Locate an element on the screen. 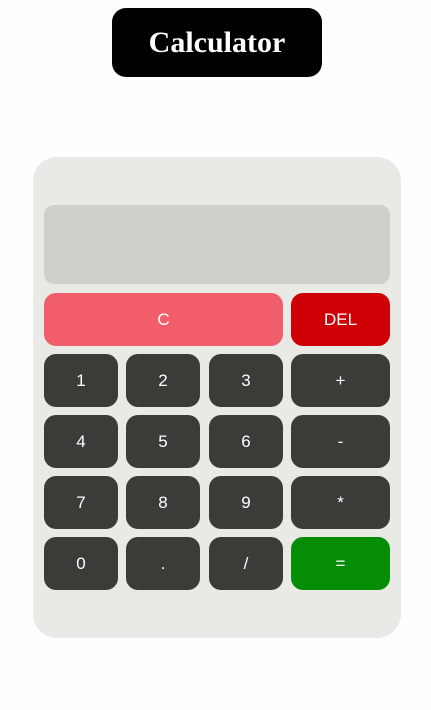 The image size is (431, 710). divide-button: / is located at coordinates (246, 563).